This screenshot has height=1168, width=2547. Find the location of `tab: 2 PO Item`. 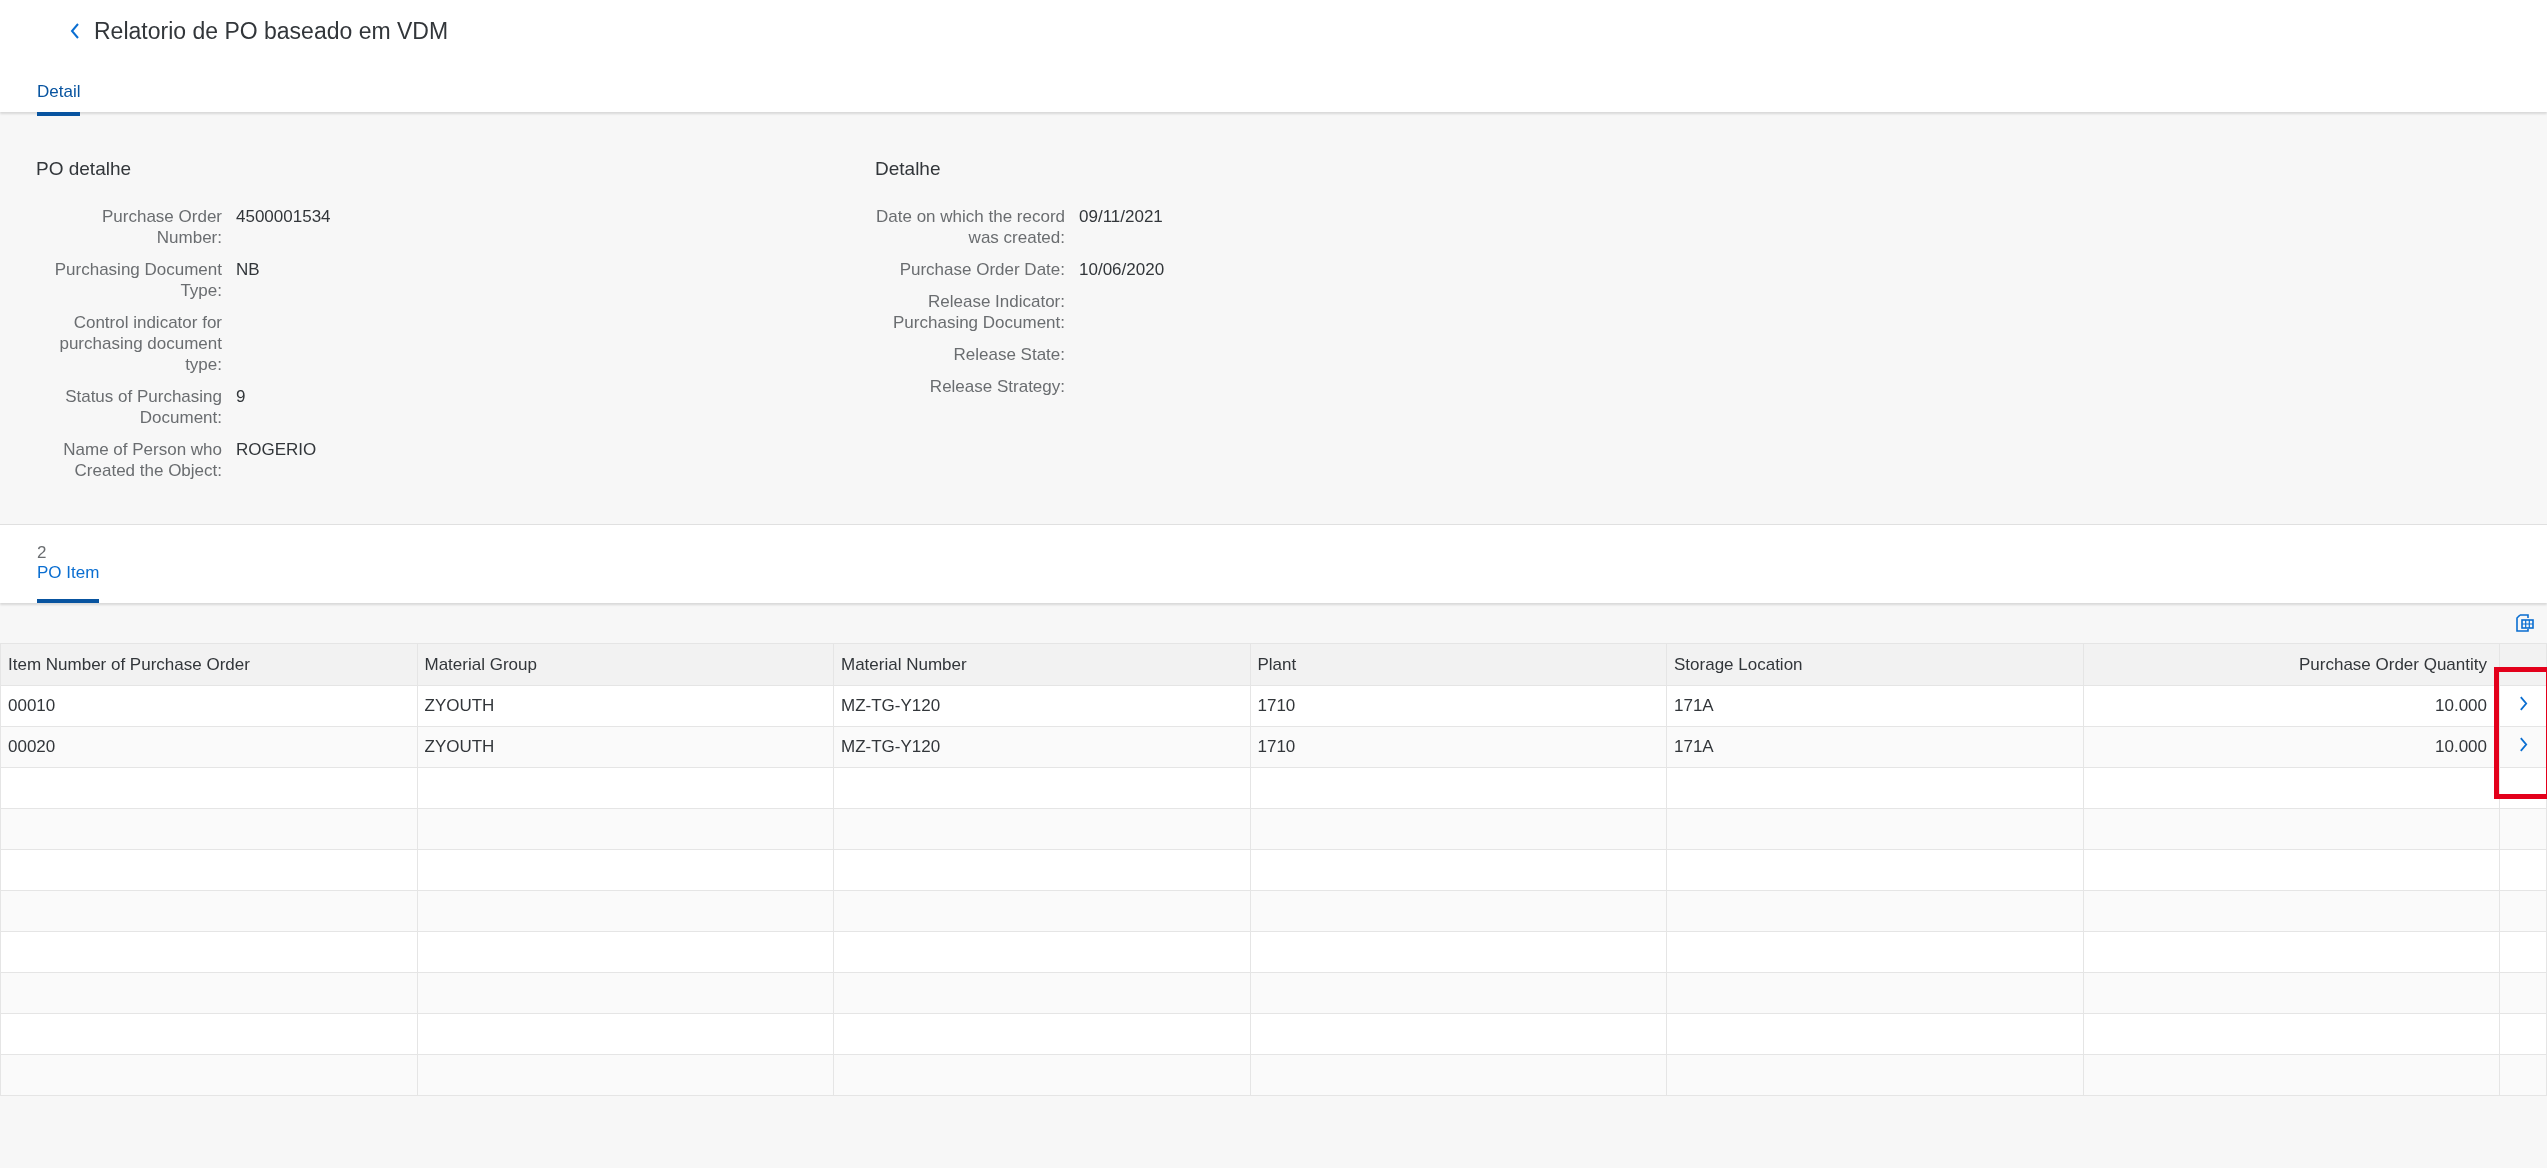

tab: 2 PO Item is located at coordinates (68, 564).